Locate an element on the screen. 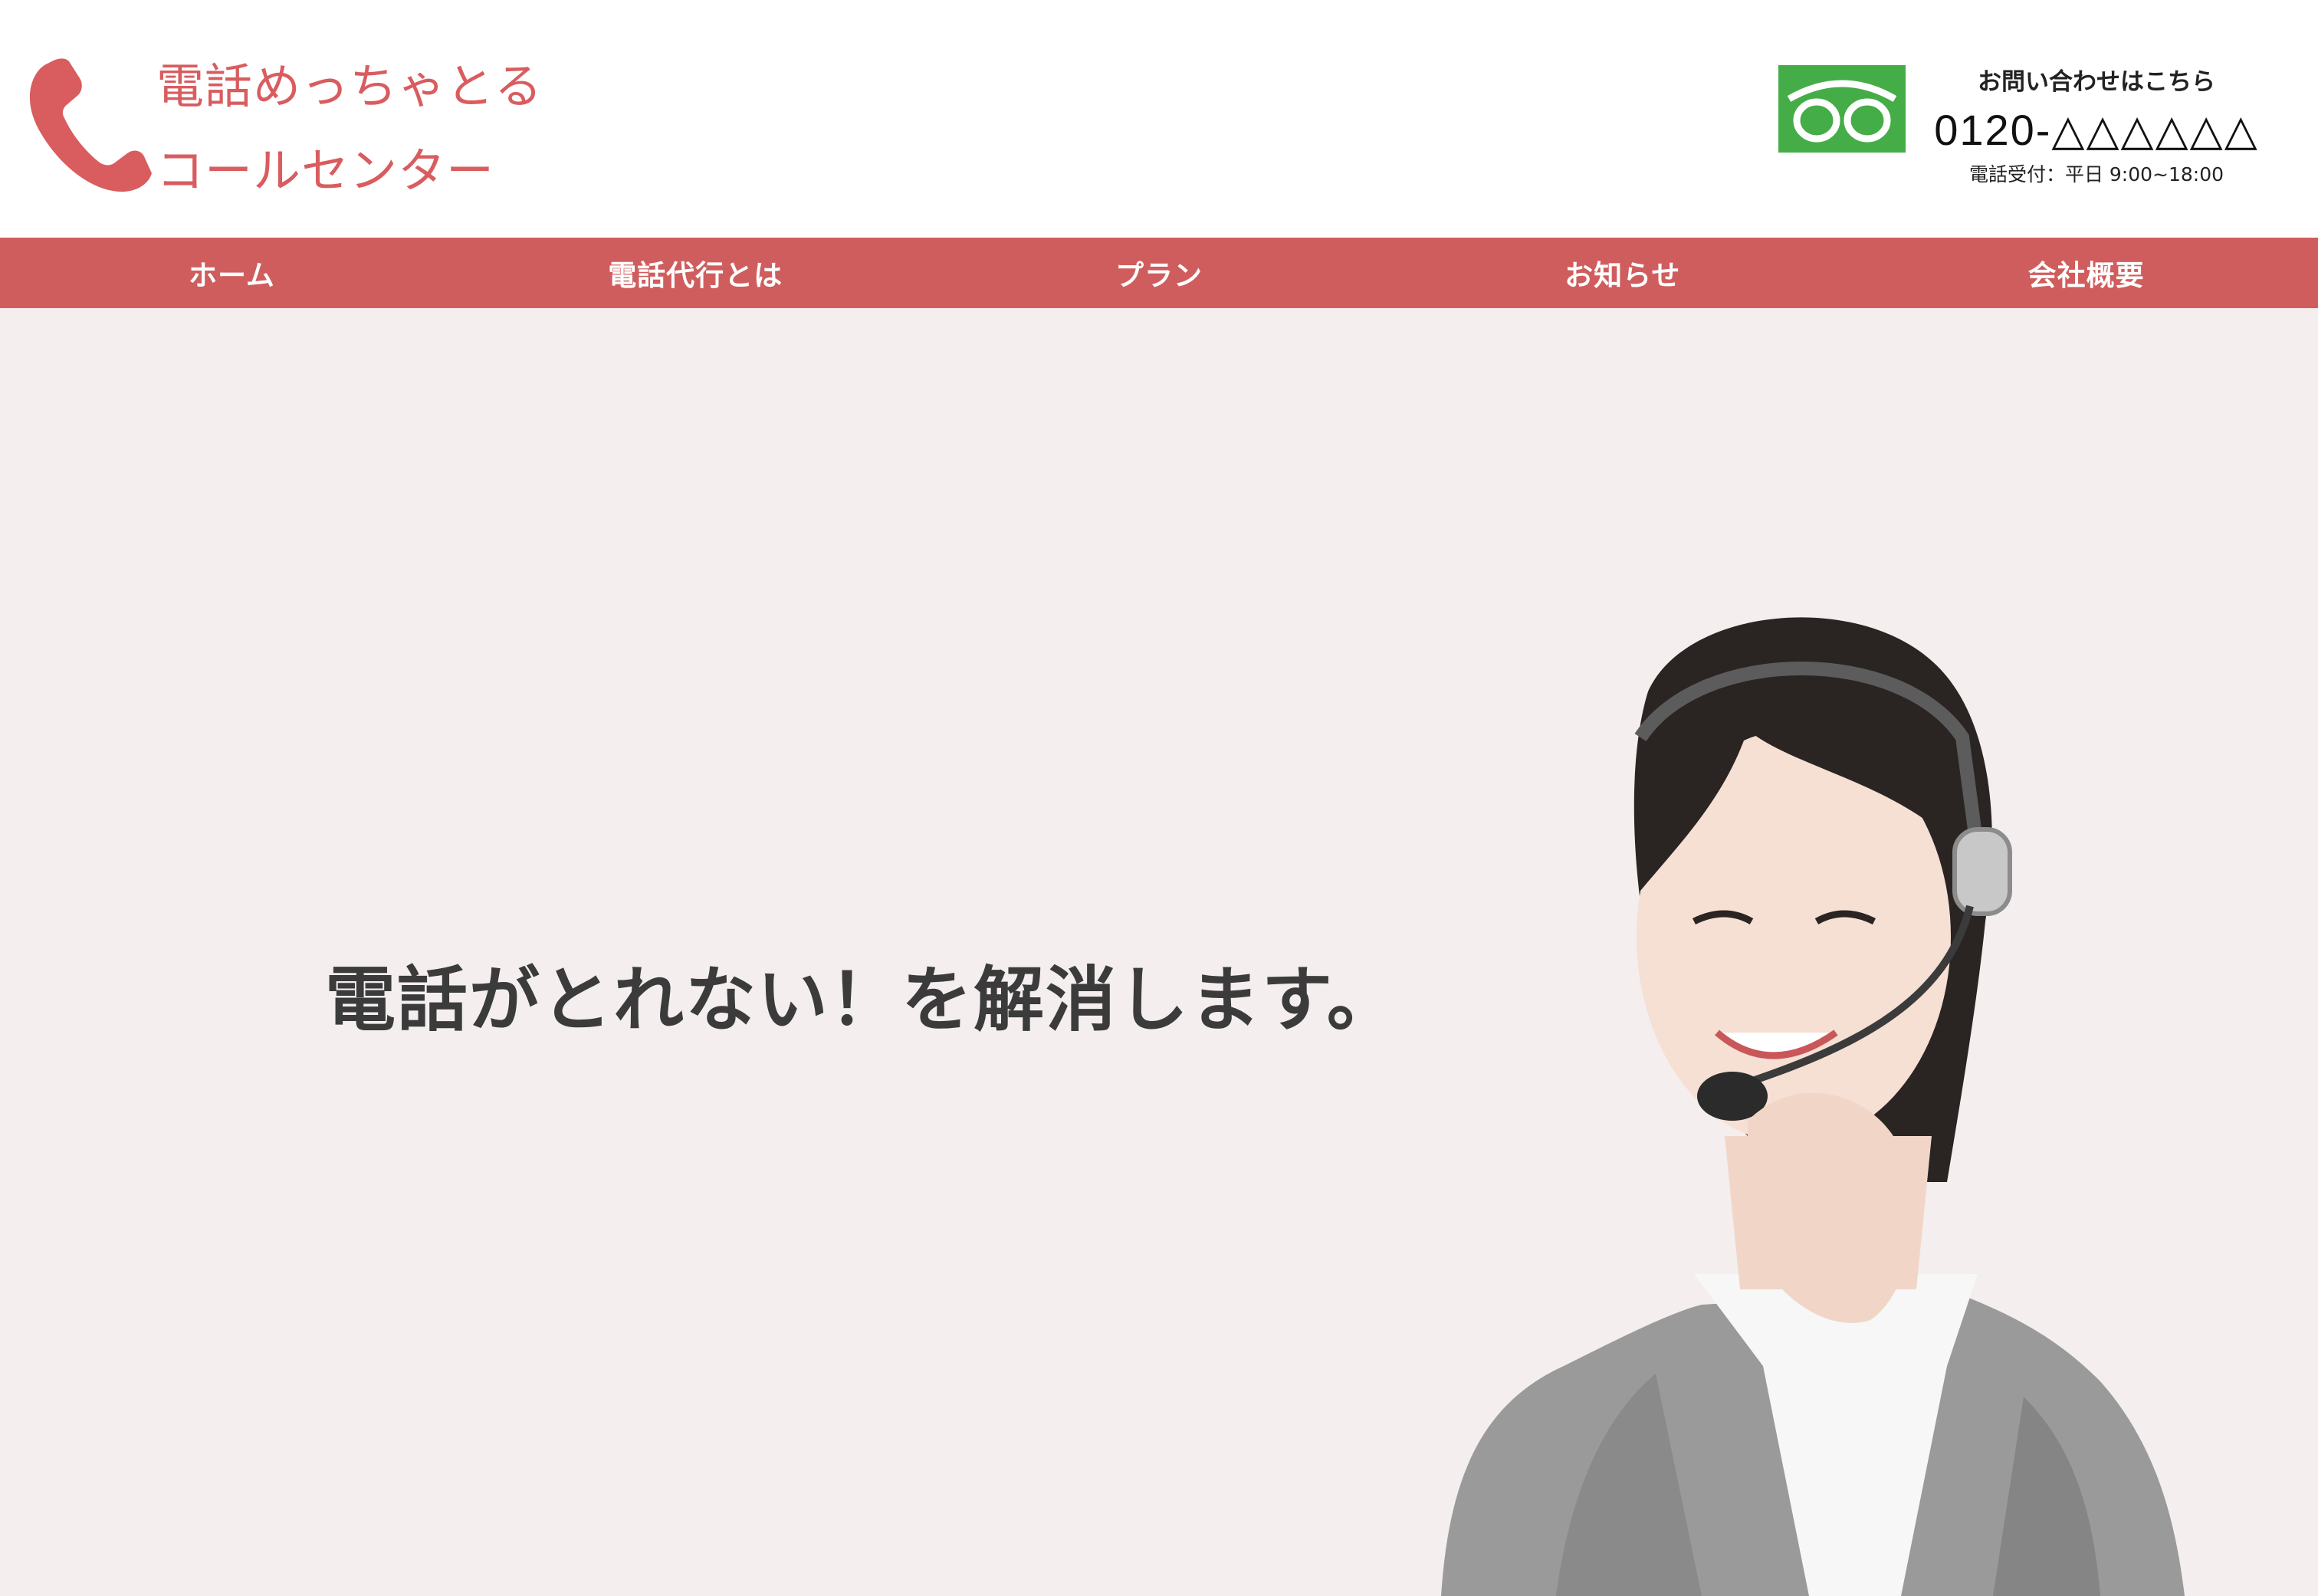  contact-hours: 電話受付：平日 9:00~18:00 is located at coordinates (2096, 174).